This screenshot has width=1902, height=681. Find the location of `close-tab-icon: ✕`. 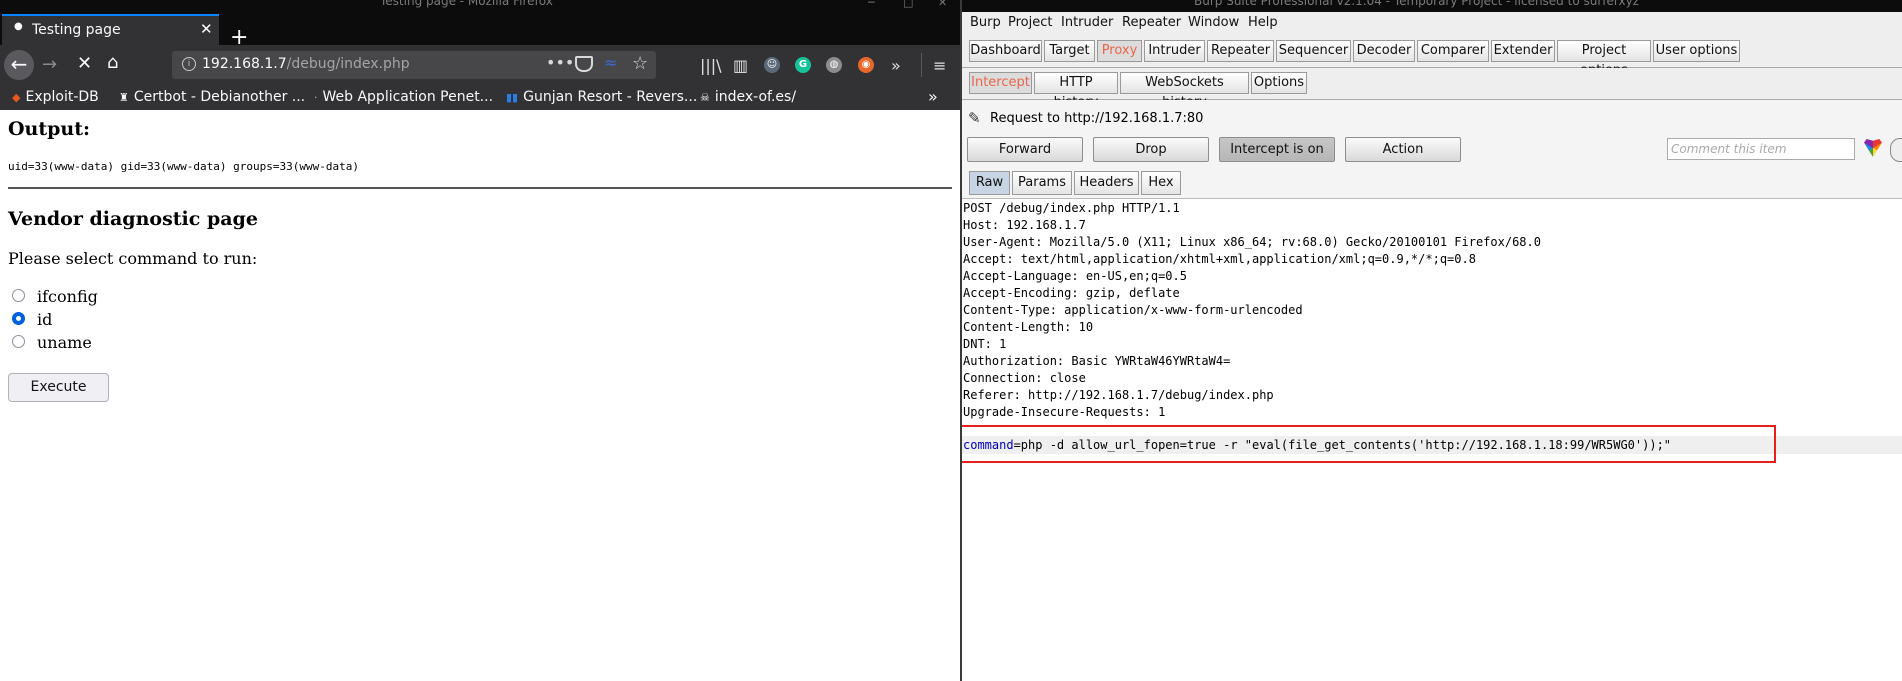

close-tab-icon: ✕ is located at coordinates (206, 29).